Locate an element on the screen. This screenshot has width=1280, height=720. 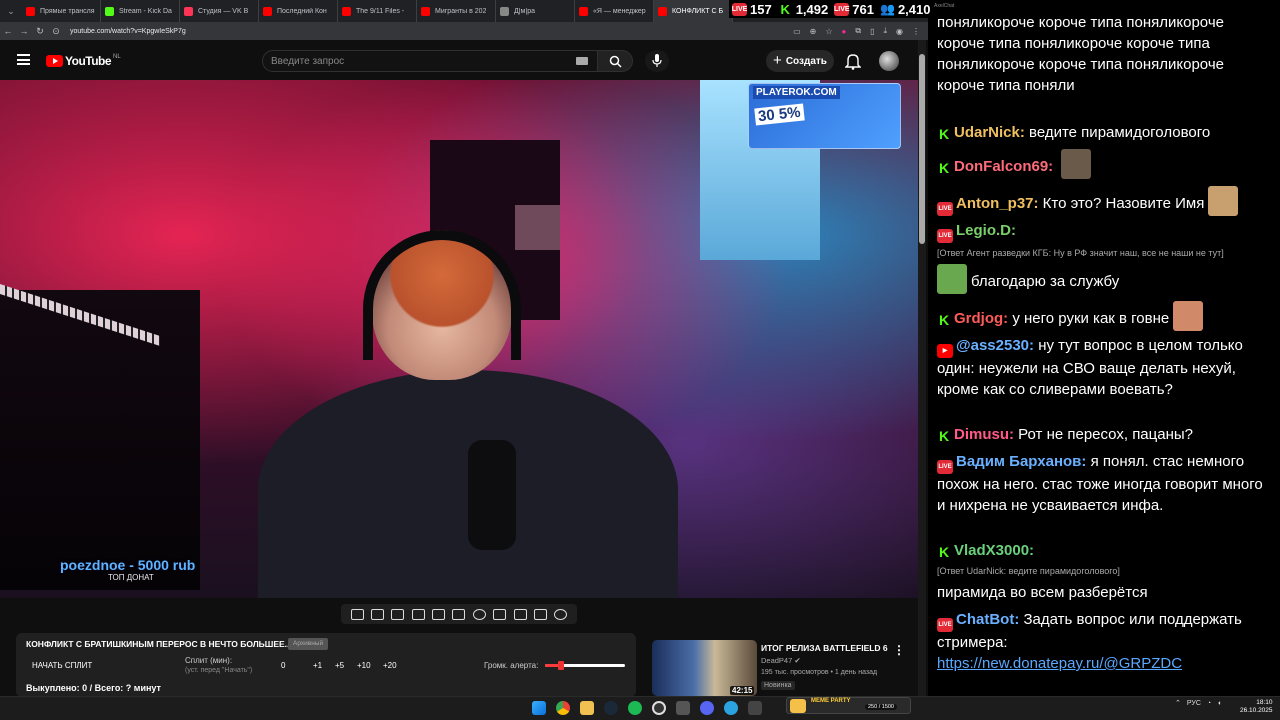
windows-start-icon is located at coordinates (539, 708).